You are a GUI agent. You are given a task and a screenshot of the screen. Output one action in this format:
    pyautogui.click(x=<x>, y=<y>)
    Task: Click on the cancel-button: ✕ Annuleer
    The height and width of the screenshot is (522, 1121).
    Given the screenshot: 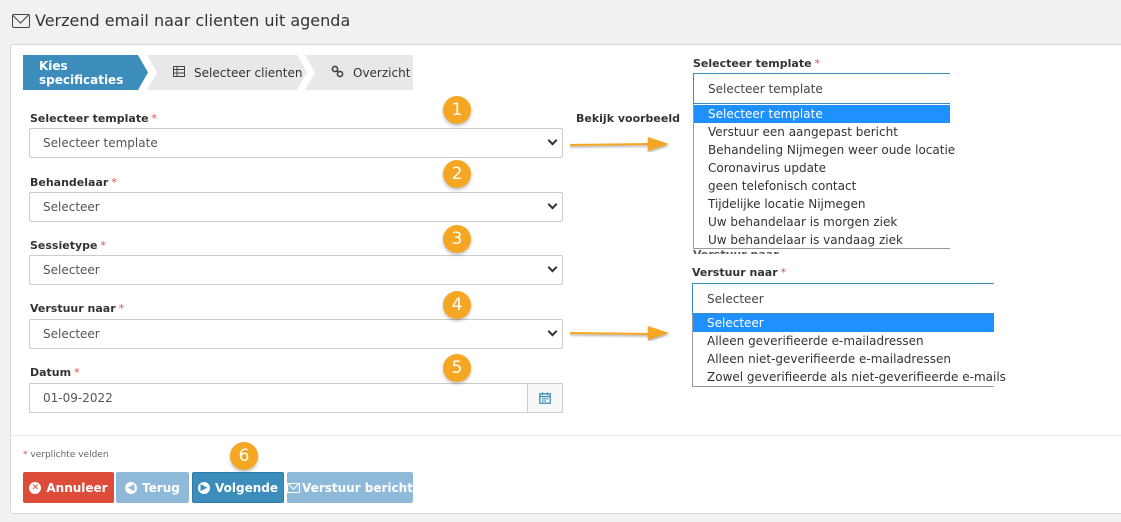 What is the action you would take?
    pyautogui.click(x=68, y=487)
    